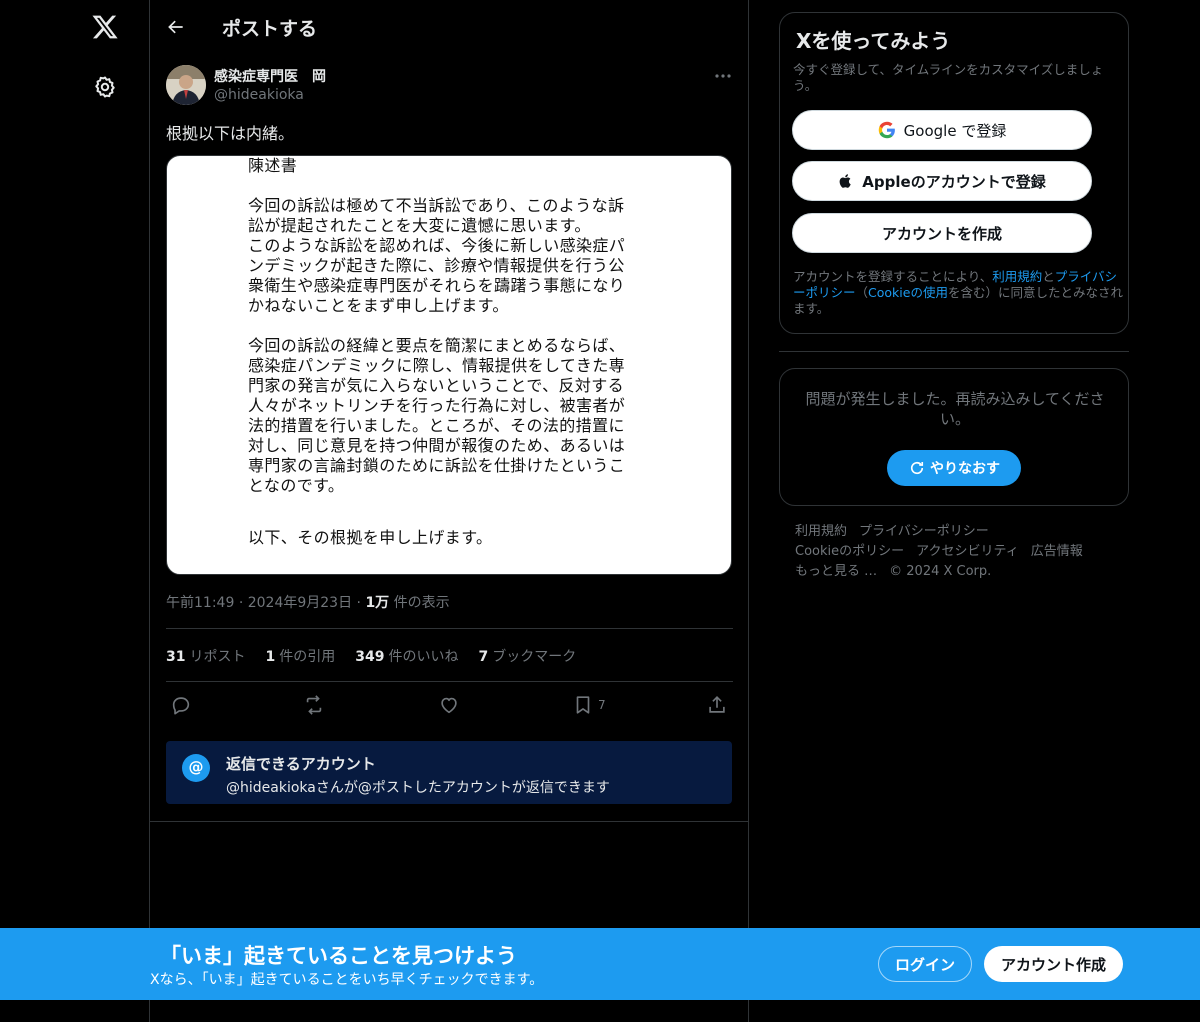 Image resolution: width=1200 pixels, height=1022 pixels. What do you see at coordinates (940, 571) in the screenshot?
I see `copyright: © 2024 X Corp.` at bounding box center [940, 571].